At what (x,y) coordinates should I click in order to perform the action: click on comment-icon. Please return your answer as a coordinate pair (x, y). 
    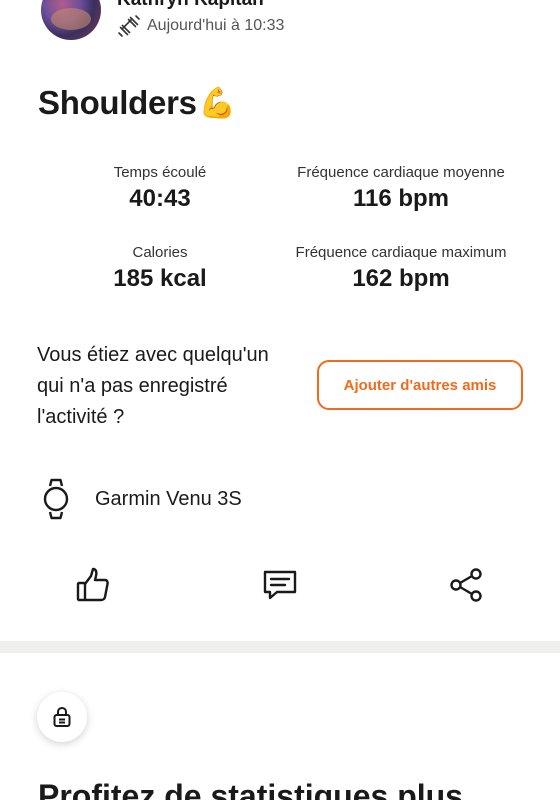
    Looking at the image, I should click on (280, 585).